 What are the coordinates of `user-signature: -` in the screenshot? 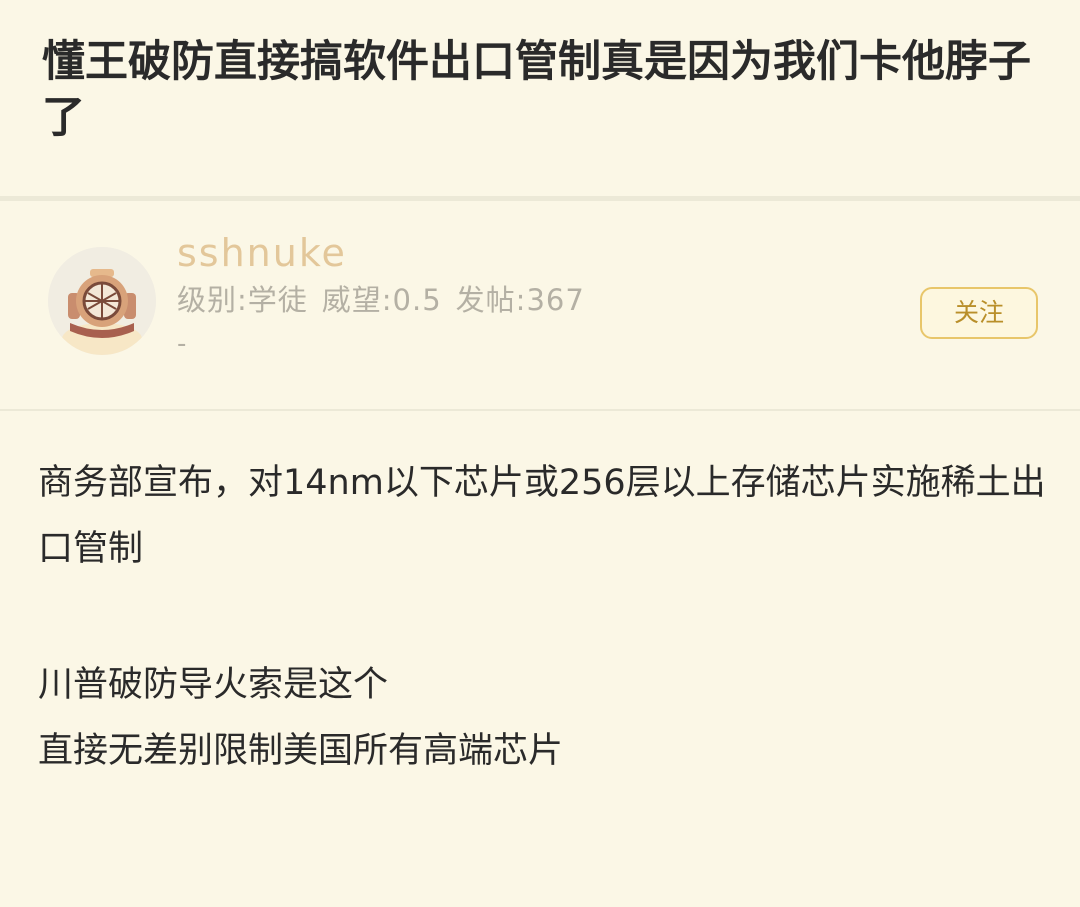 It's located at (182, 344).